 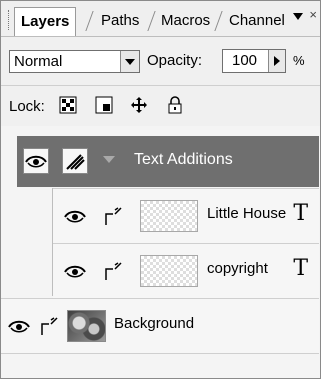 What do you see at coordinates (175, 60) in the screenshot?
I see `opacity-label: Opacity:` at bounding box center [175, 60].